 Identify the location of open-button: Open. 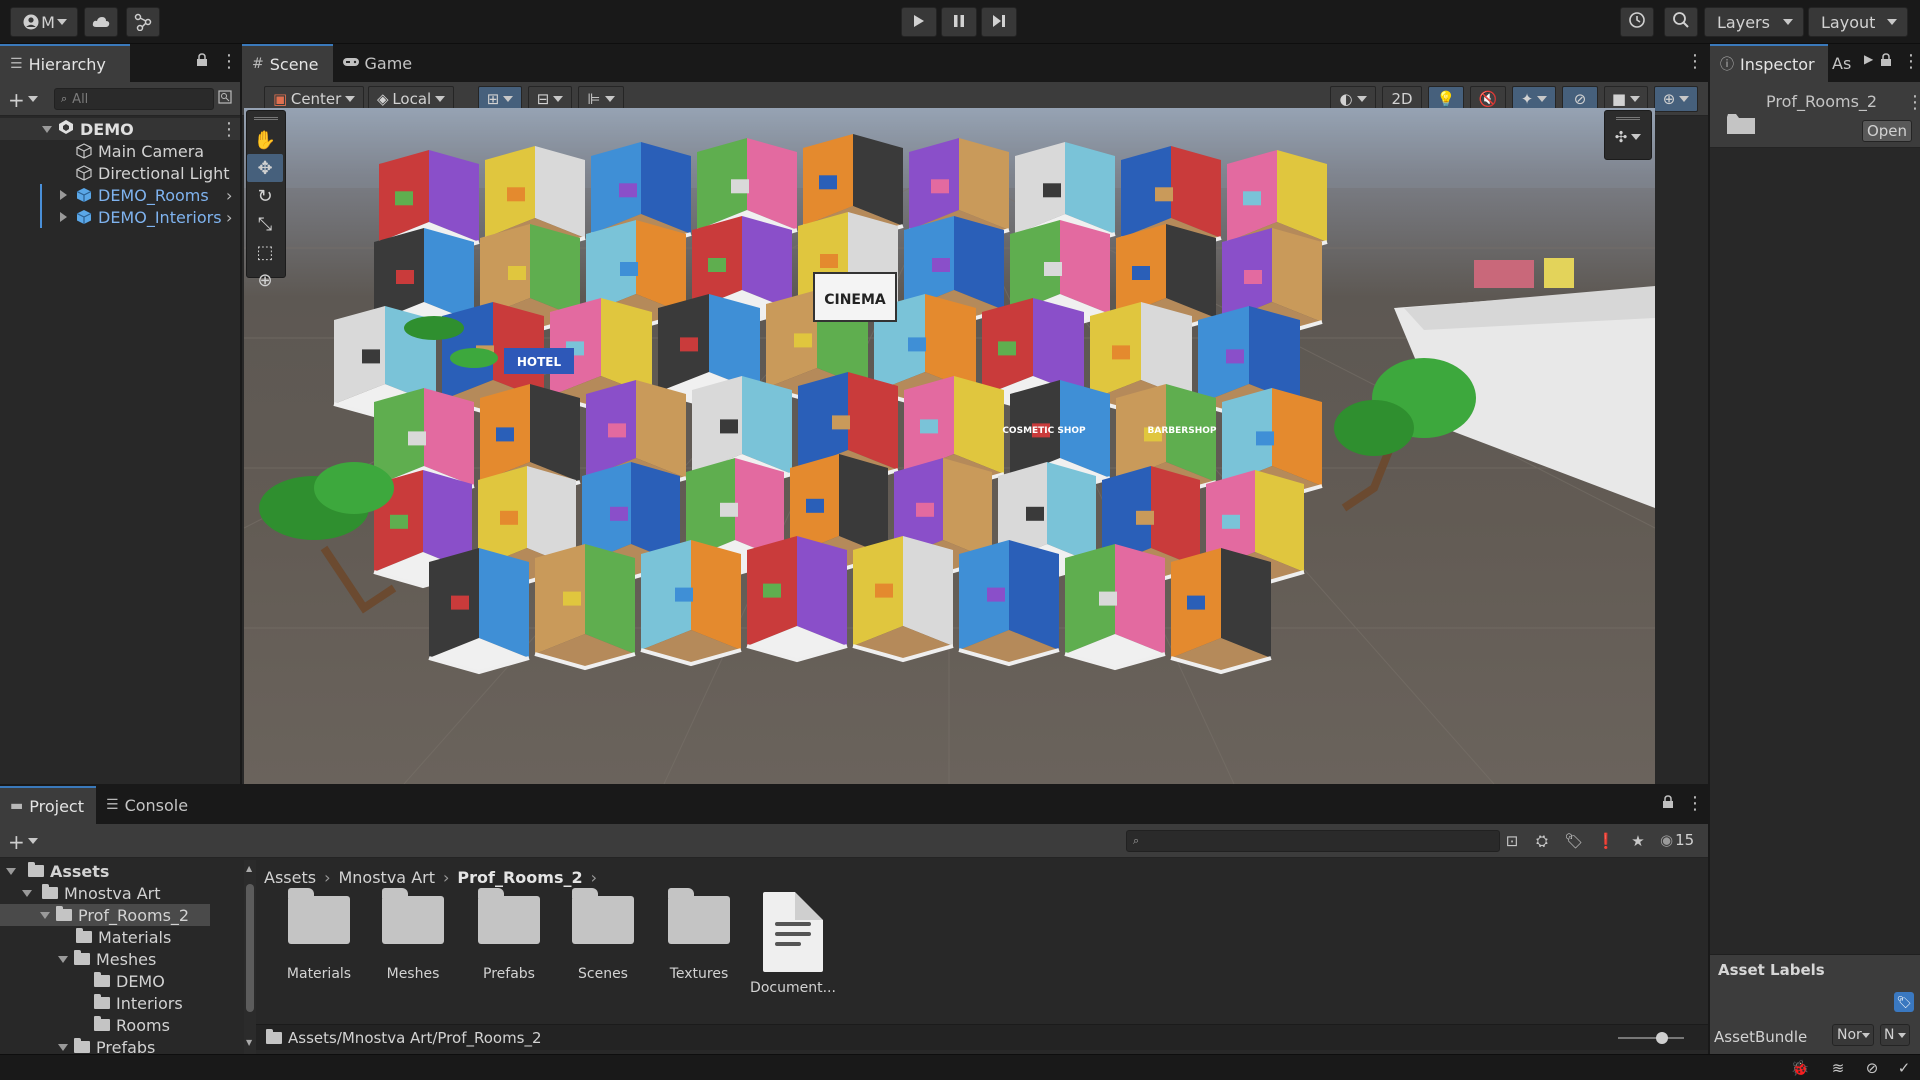
(1887, 131).